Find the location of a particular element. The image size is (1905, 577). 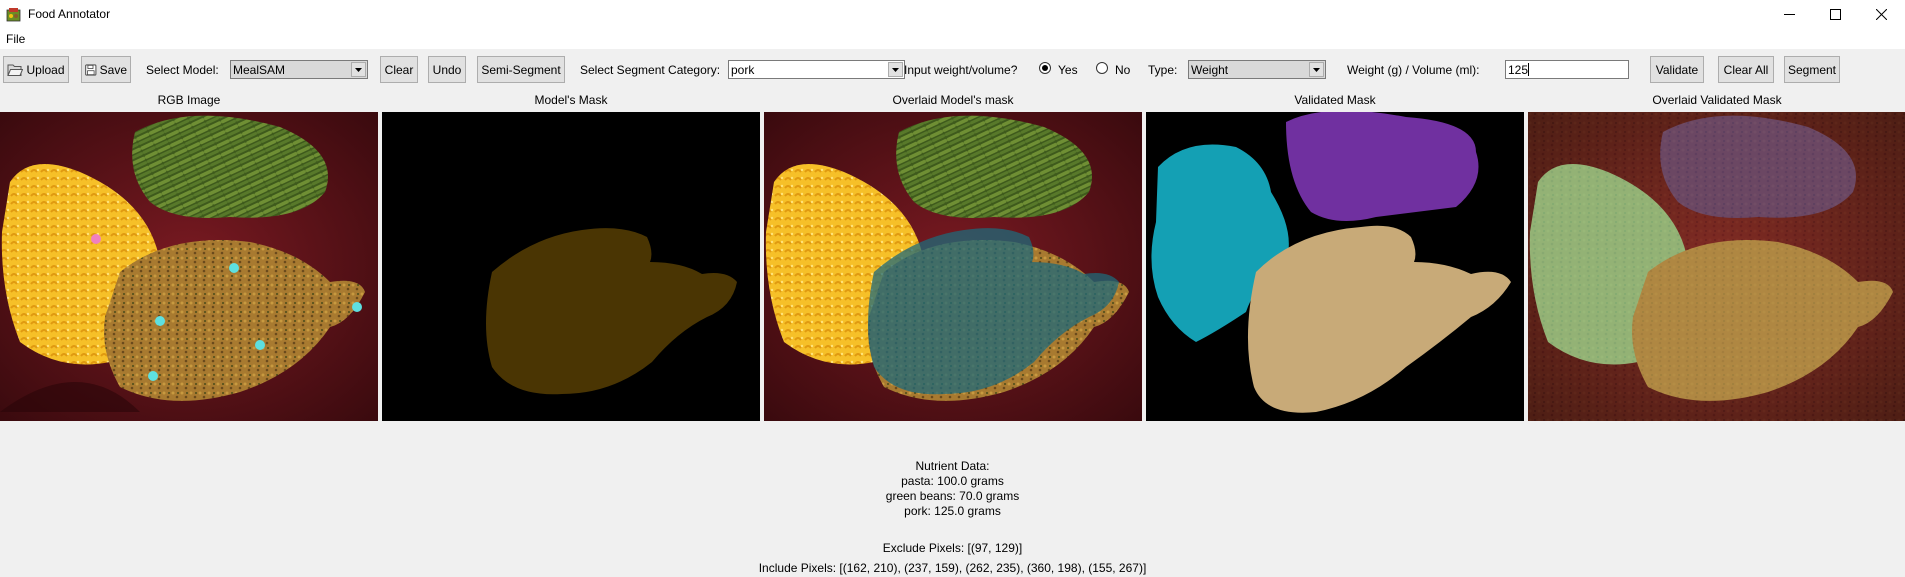

clear-label: Clear is located at coordinates (399, 69).